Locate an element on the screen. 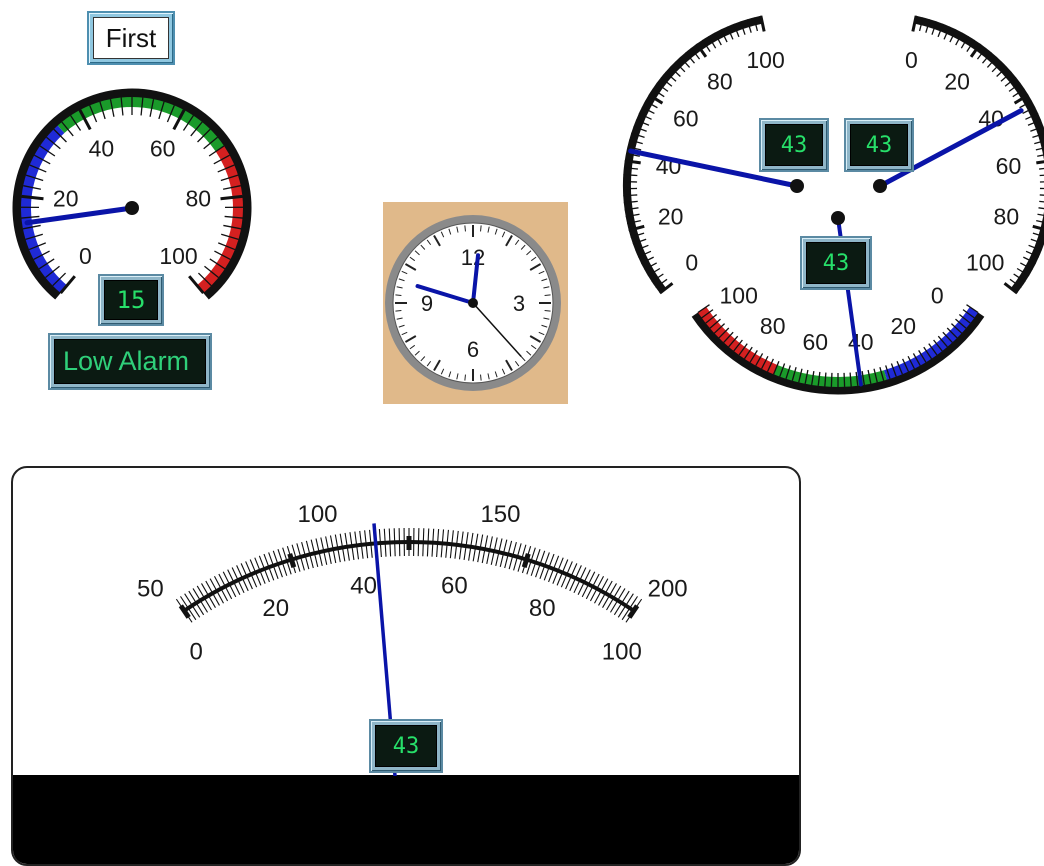 This screenshot has height=866, width=1044. first-button-label: First is located at coordinates (131, 38).